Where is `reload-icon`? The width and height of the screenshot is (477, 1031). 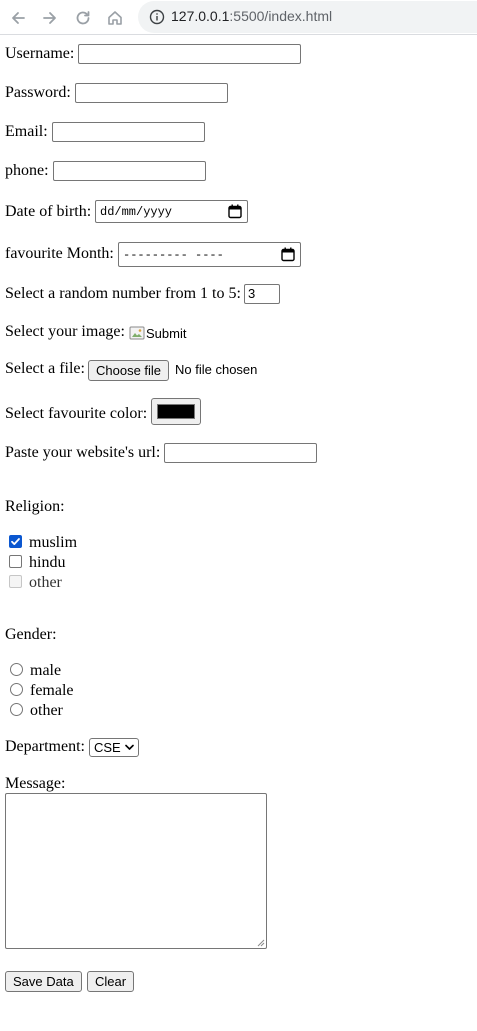
reload-icon is located at coordinates (83, 18).